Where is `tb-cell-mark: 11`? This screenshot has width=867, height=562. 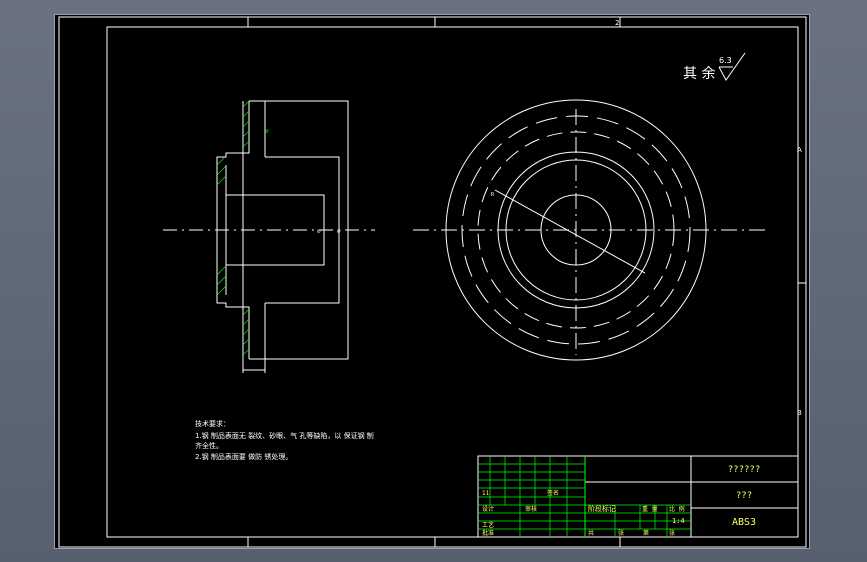 tb-cell-mark: 11 is located at coordinates (486, 493).